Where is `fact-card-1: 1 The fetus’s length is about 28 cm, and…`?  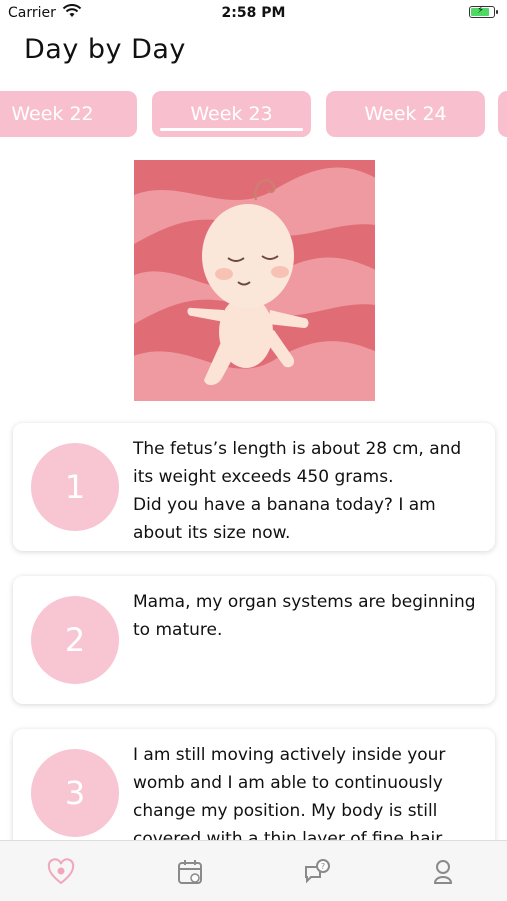
fact-card-1: 1 The fetus’s length is about 28 cm, and… is located at coordinates (254, 487).